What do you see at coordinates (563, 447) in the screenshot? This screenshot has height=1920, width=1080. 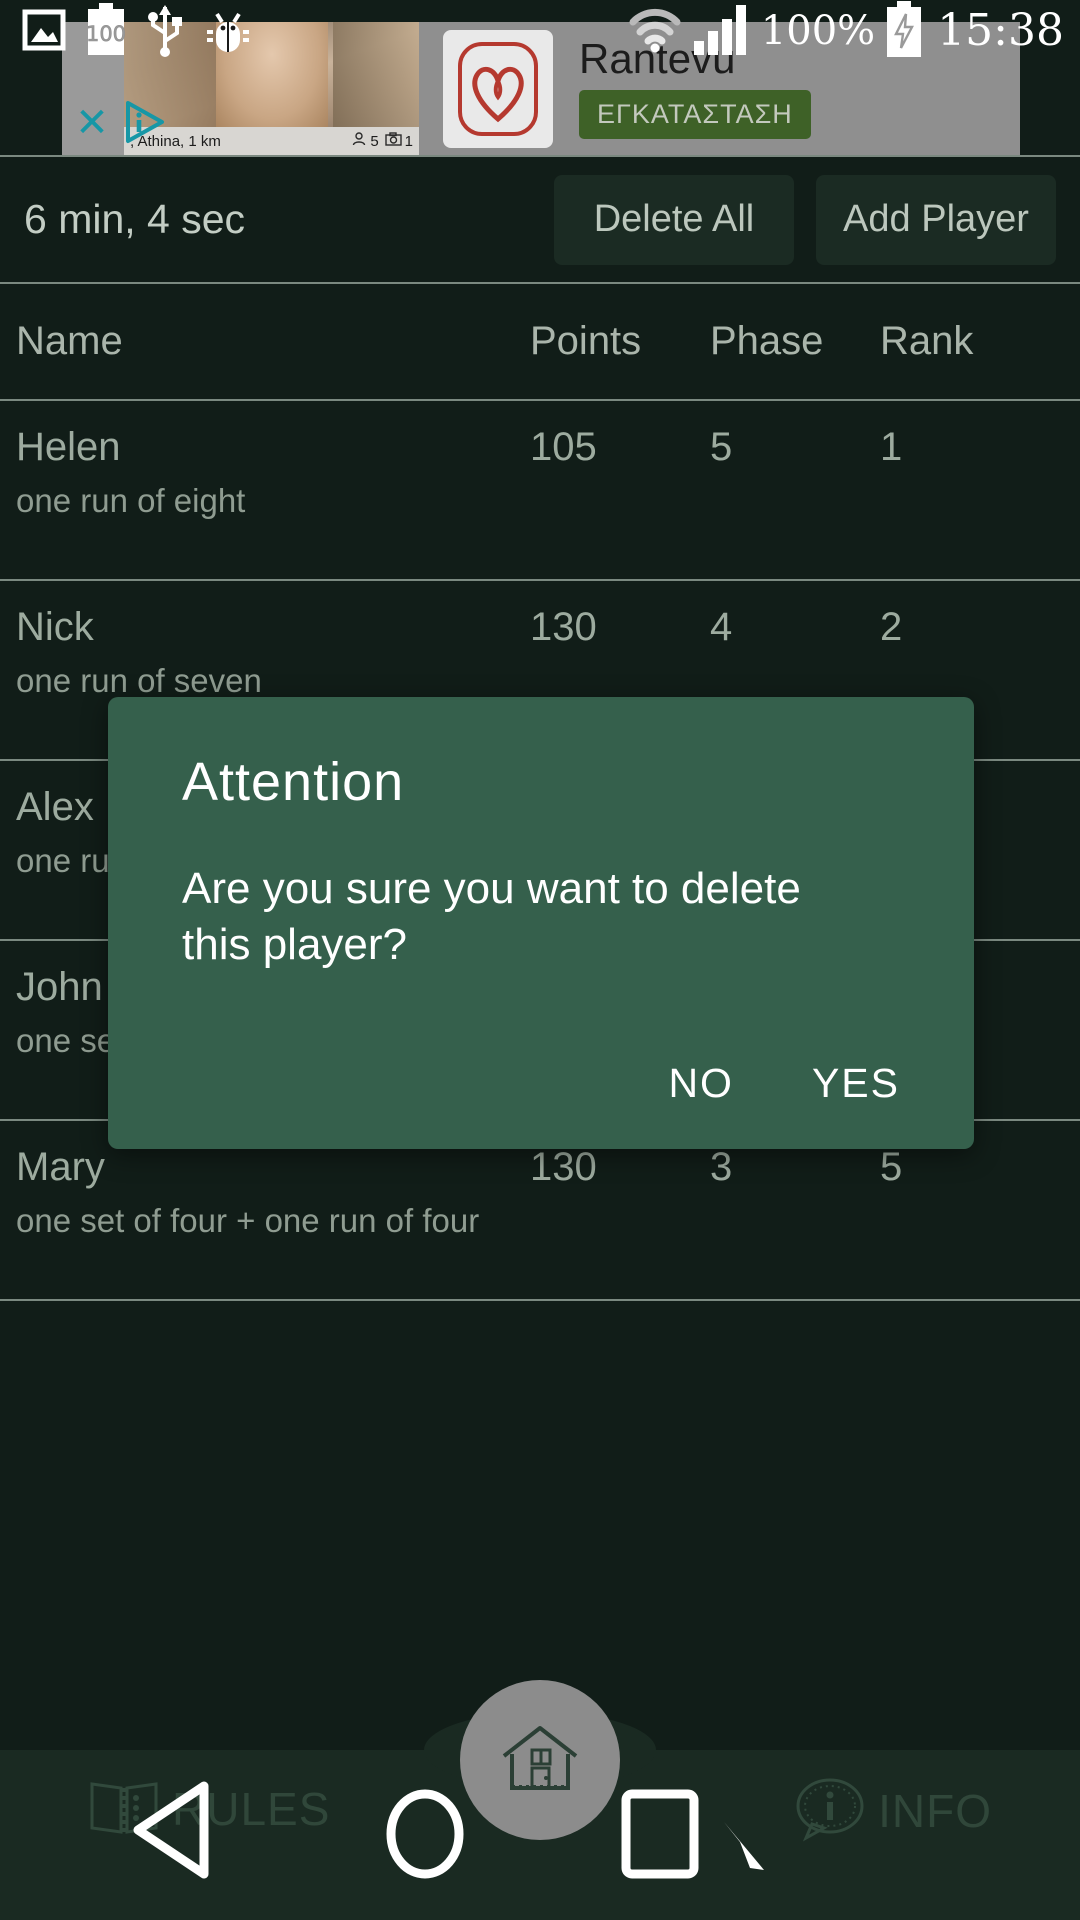 I see `player-points: 105` at bounding box center [563, 447].